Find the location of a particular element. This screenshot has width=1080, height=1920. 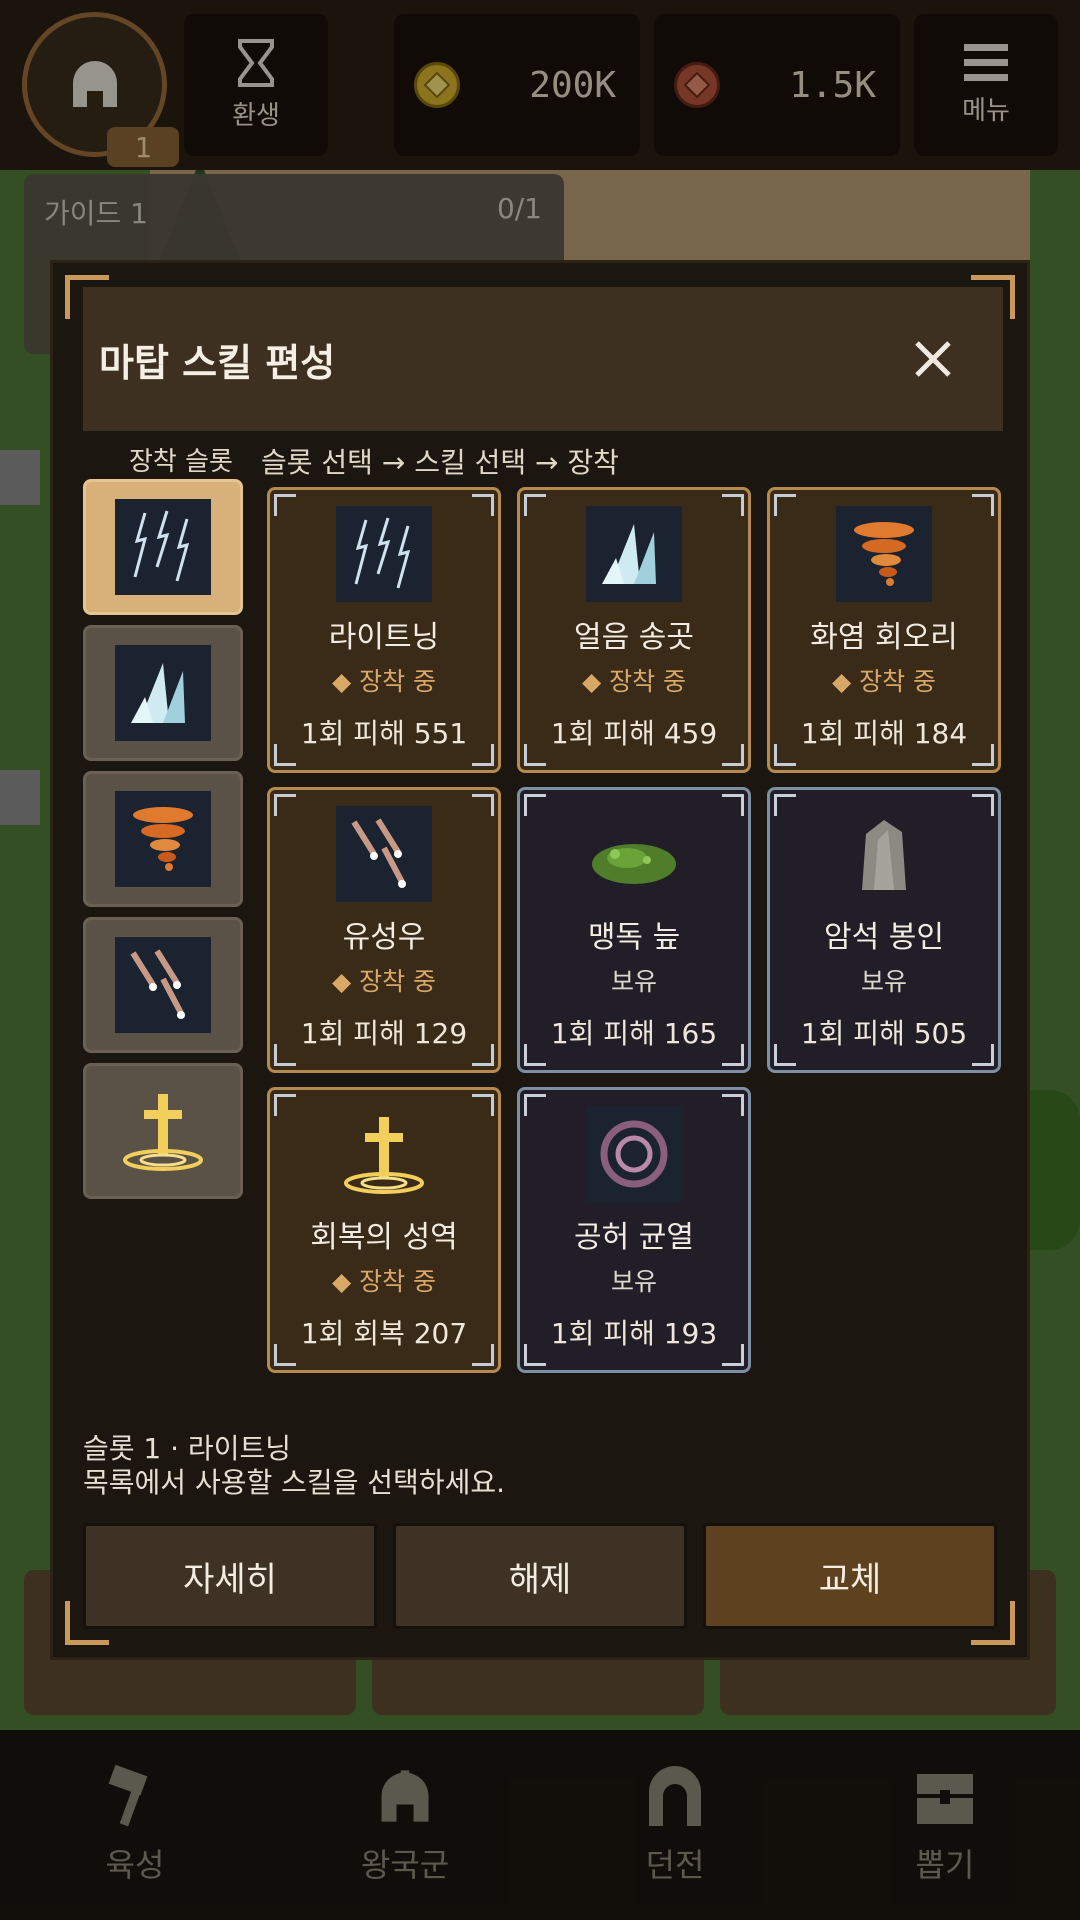

details-button: 자세히 is located at coordinates (230, 1576).